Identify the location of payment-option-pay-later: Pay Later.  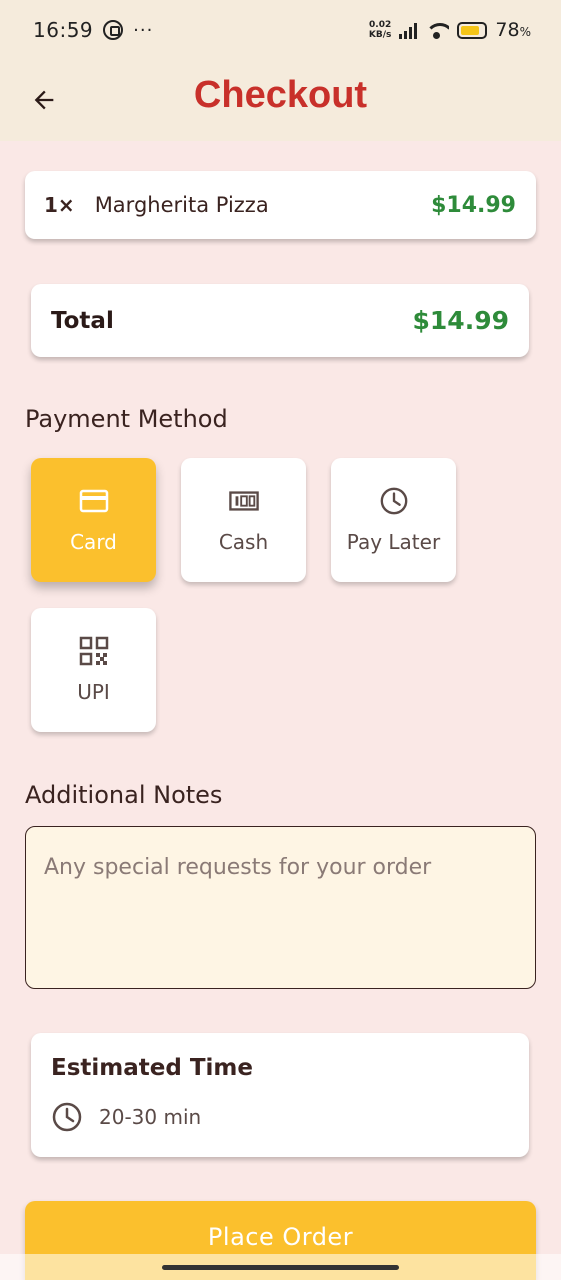
(393, 520).